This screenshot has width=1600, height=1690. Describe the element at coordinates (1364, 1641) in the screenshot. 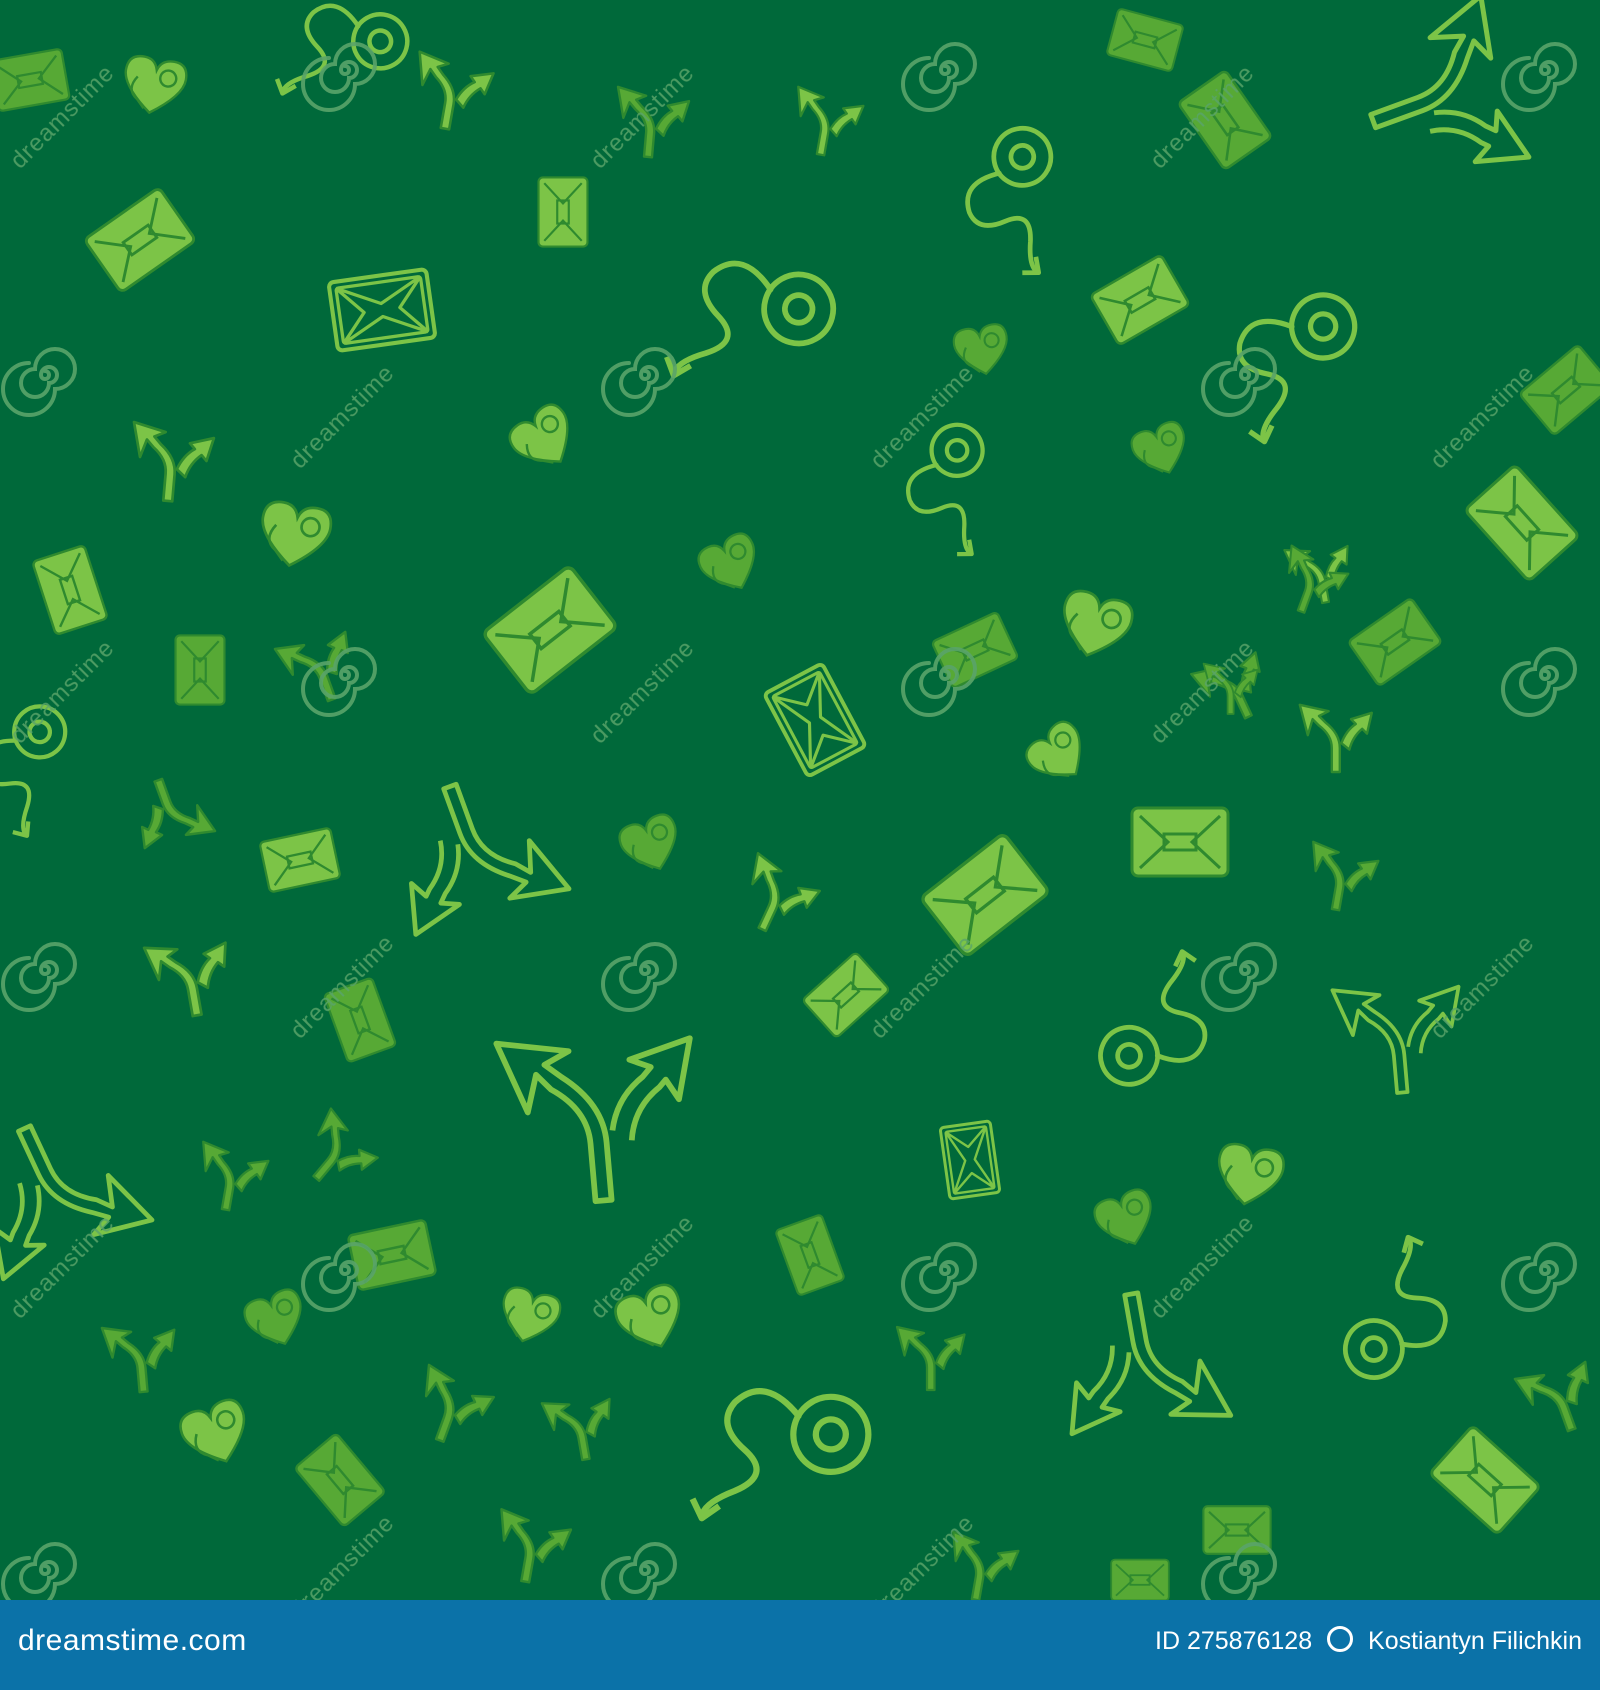

I see `image-credit: ID 275876128 Kostiantyn Filichkin` at that location.